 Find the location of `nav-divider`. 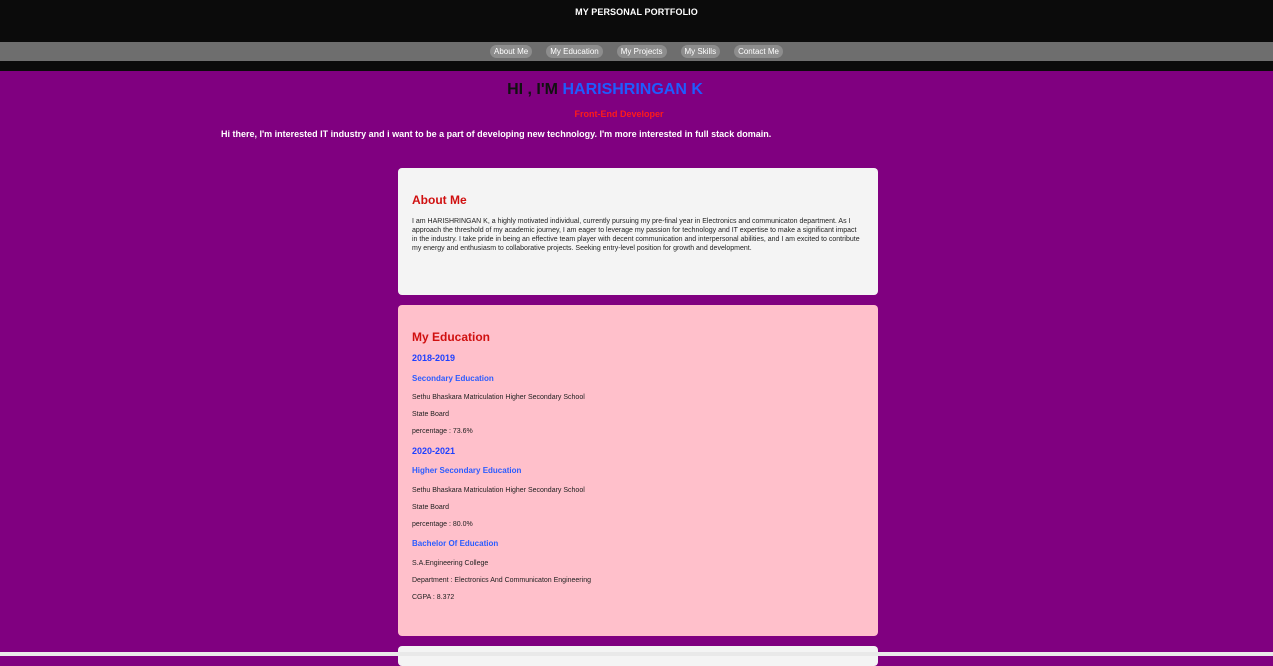

nav-divider is located at coordinates (636, 66).